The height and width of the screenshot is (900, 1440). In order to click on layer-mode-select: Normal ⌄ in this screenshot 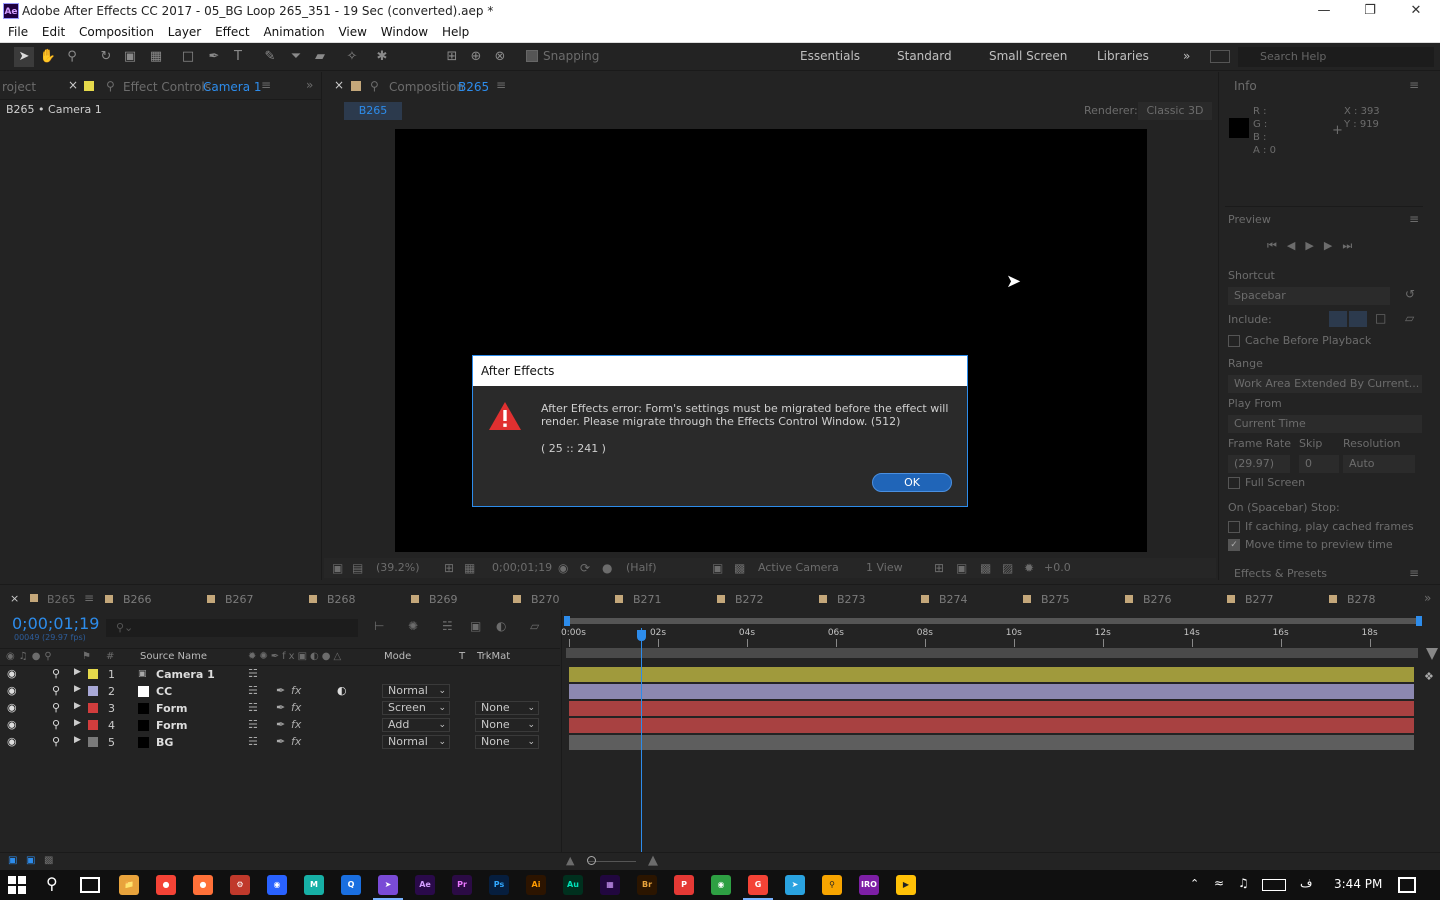, I will do `click(416, 691)`.